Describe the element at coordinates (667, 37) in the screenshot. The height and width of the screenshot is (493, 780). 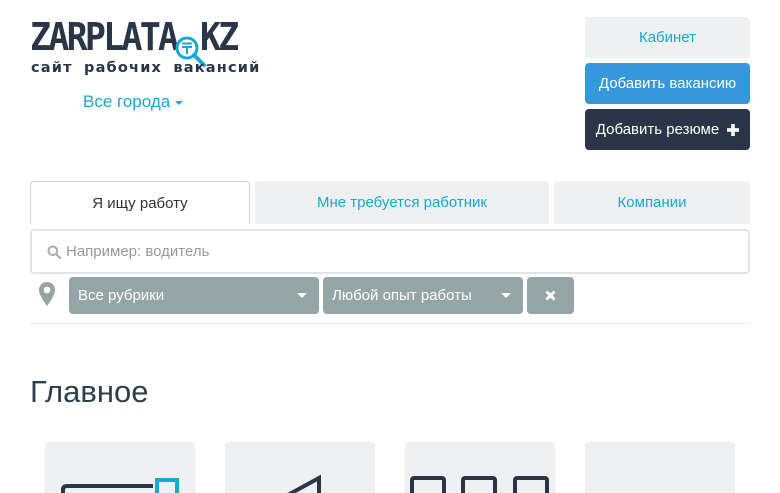
I see `cabinet-button: Кабинет` at that location.